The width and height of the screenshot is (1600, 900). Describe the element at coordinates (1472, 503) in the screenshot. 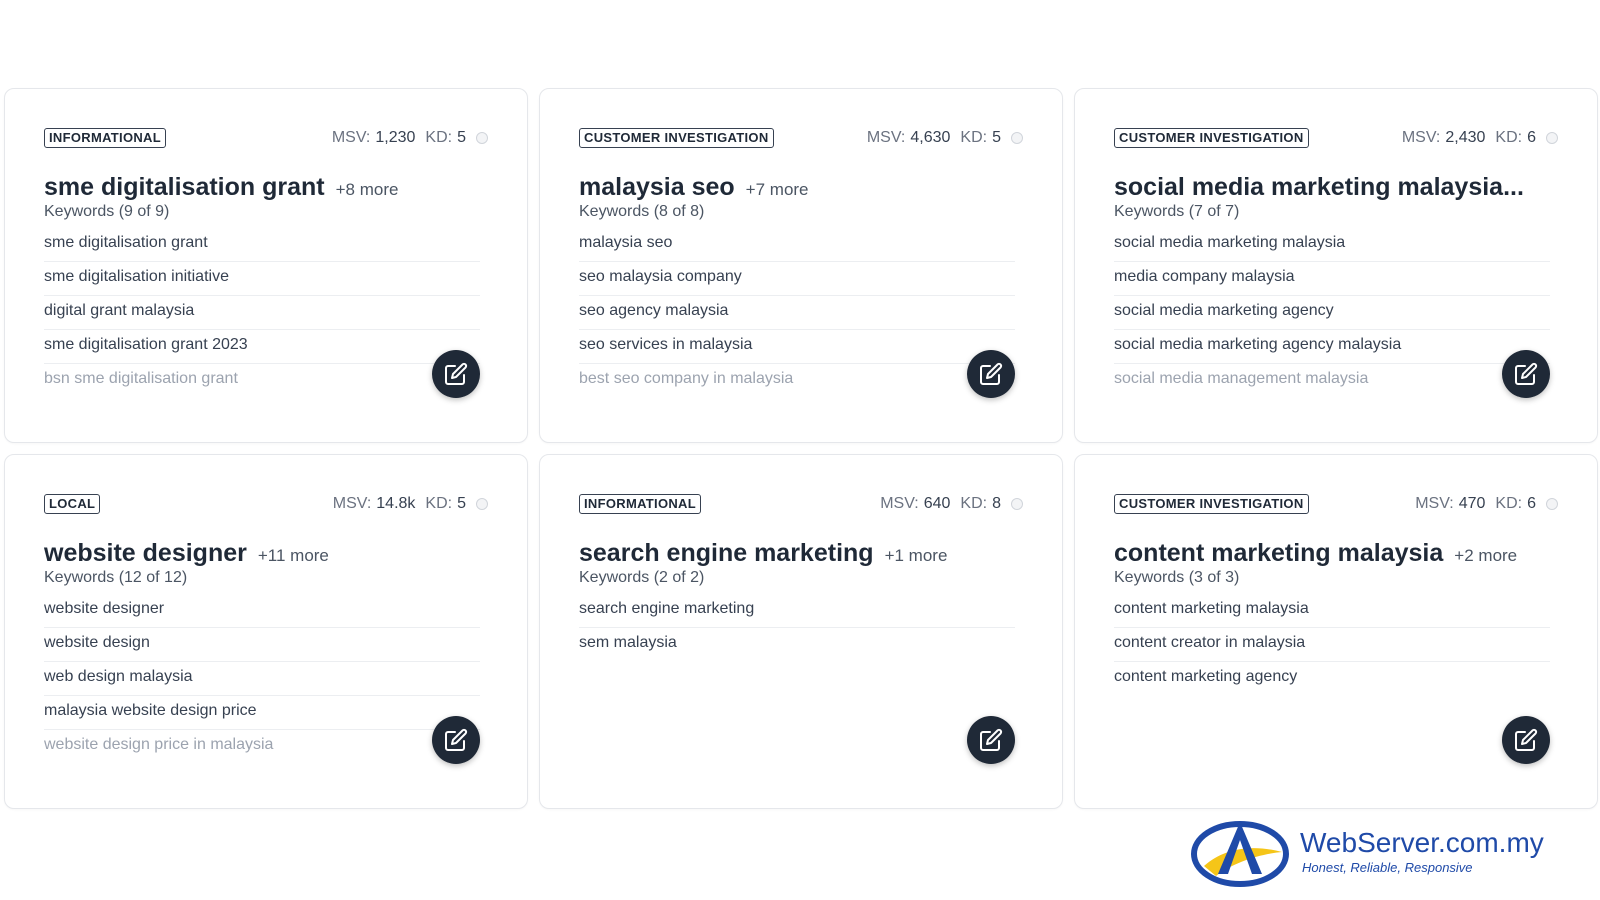

I see `msv-value: 470` at that location.